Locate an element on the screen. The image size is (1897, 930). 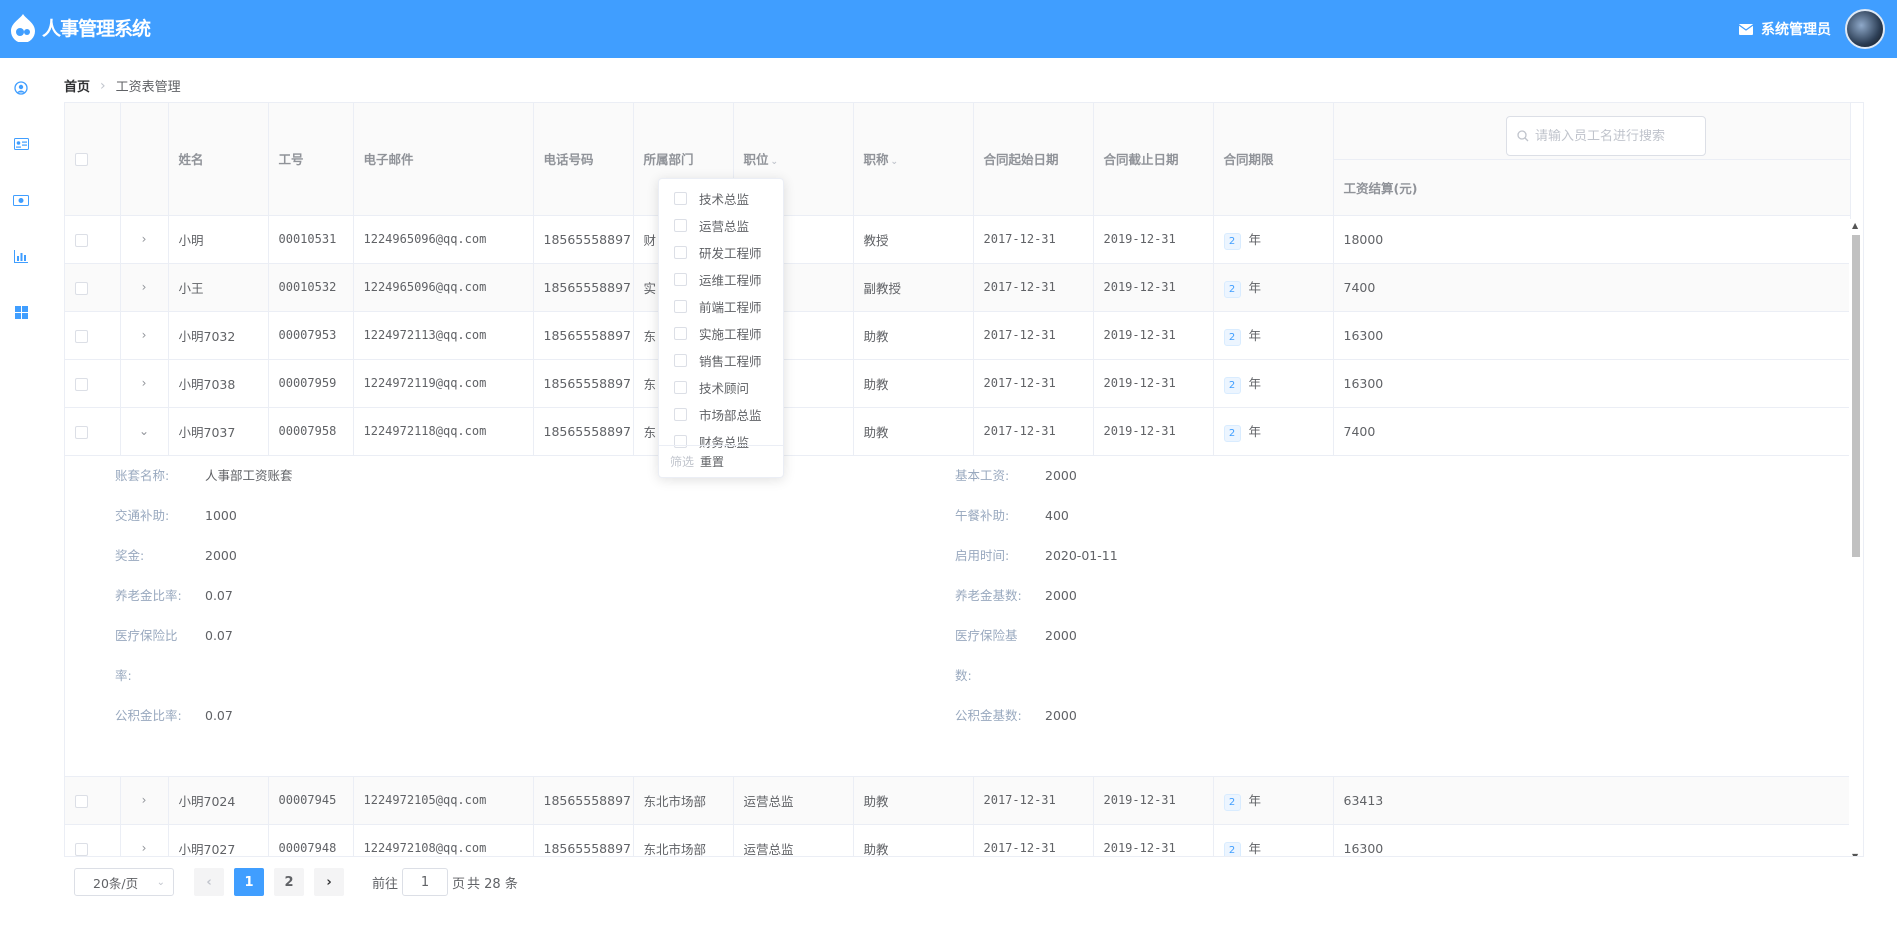
filter-option: 技术顾问 is located at coordinates (721, 387).